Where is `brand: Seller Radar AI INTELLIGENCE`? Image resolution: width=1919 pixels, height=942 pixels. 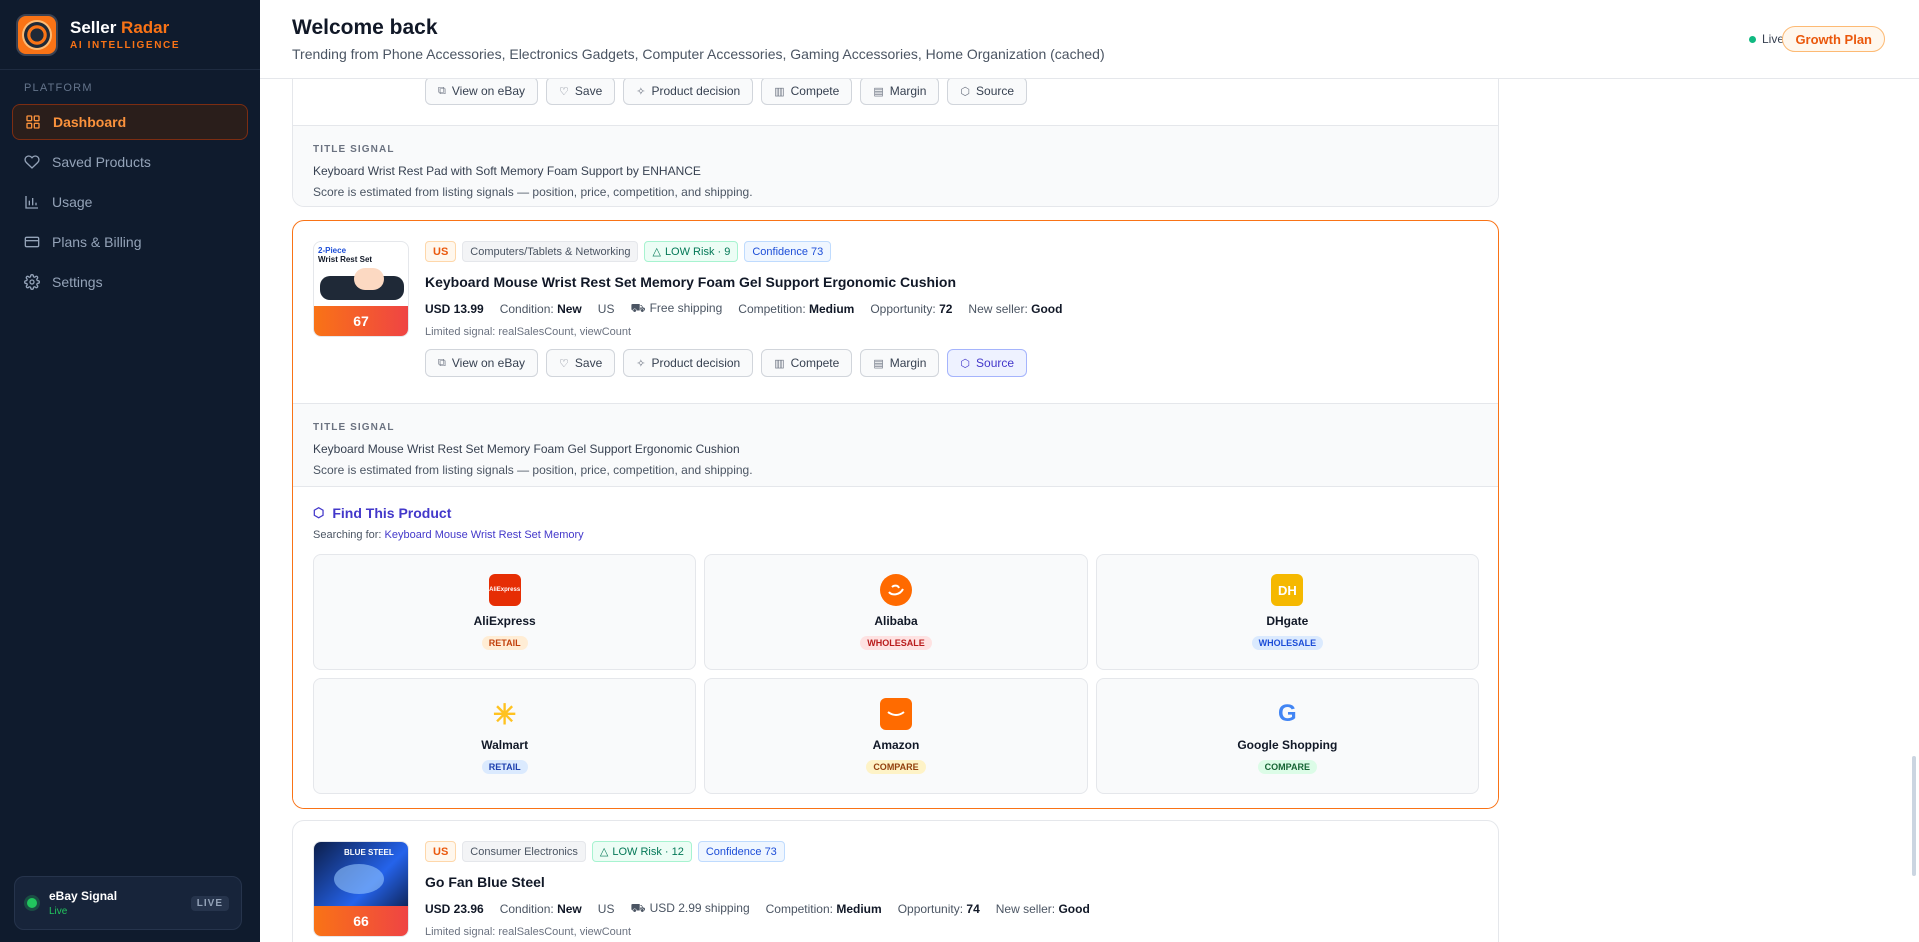 brand: Seller Radar AI INTELLIGENCE is located at coordinates (130, 35).